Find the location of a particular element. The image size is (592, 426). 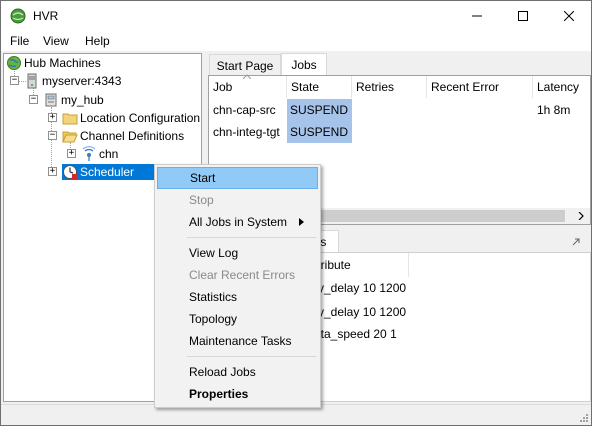

job-name: chn-integ-tgt is located at coordinates (246, 132).